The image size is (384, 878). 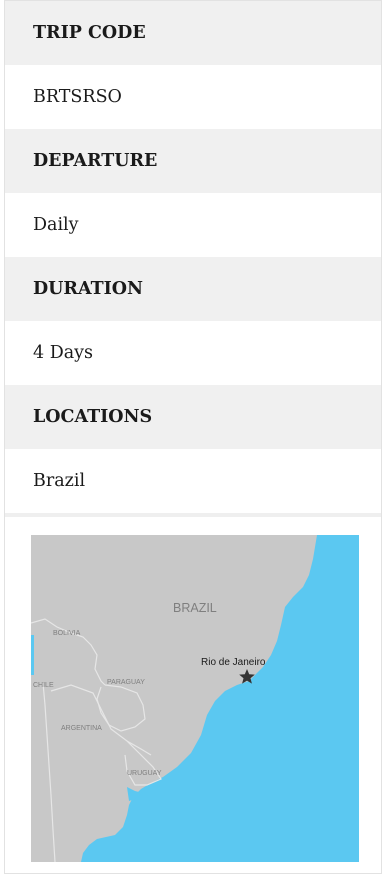 What do you see at coordinates (193, 97) in the screenshot?
I see `trip-code-row: BRTSRSO` at bounding box center [193, 97].